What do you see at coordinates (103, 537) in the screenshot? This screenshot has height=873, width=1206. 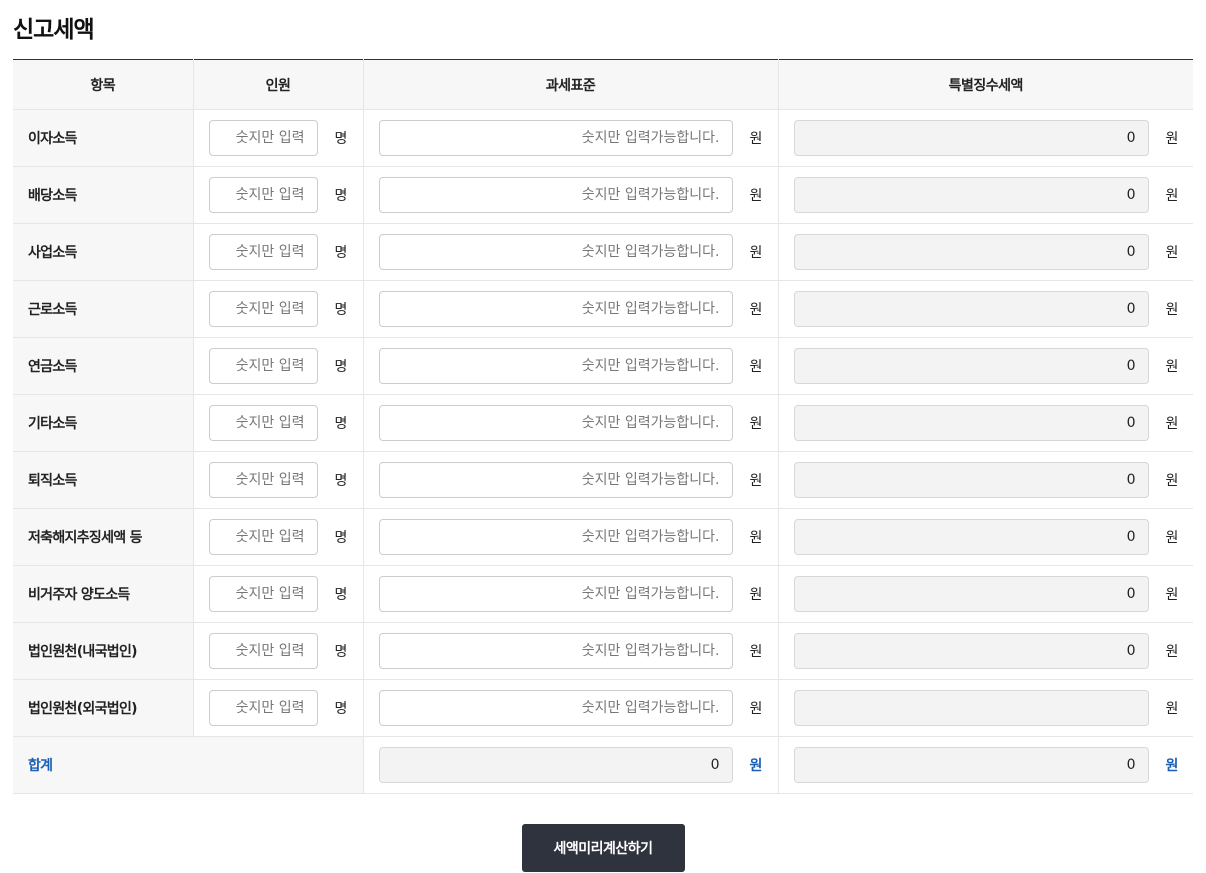 I see `row-label: 저축해지추징세액 등` at bounding box center [103, 537].